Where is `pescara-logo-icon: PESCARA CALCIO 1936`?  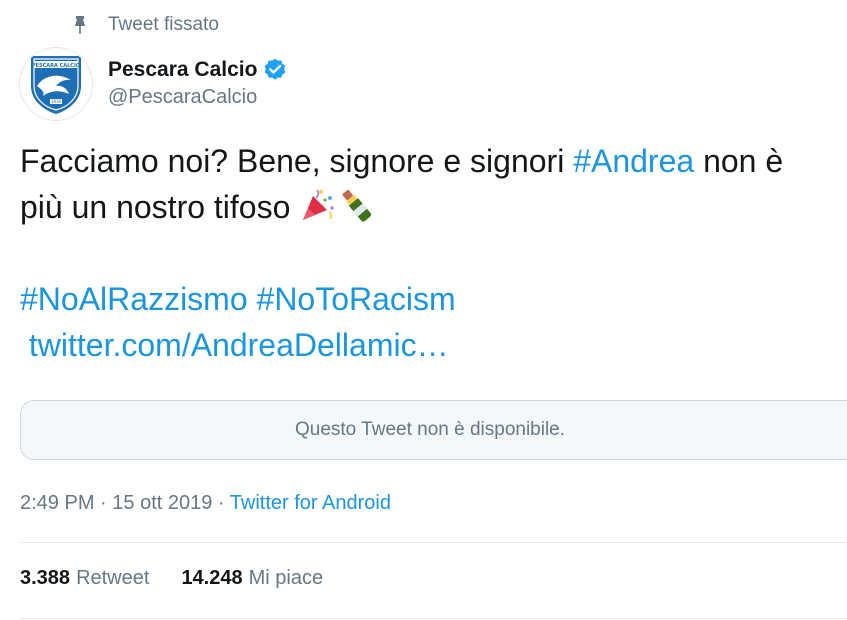 pescara-logo-icon: PESCARA CALCIO 1936 is located at coordinates (56, 85).